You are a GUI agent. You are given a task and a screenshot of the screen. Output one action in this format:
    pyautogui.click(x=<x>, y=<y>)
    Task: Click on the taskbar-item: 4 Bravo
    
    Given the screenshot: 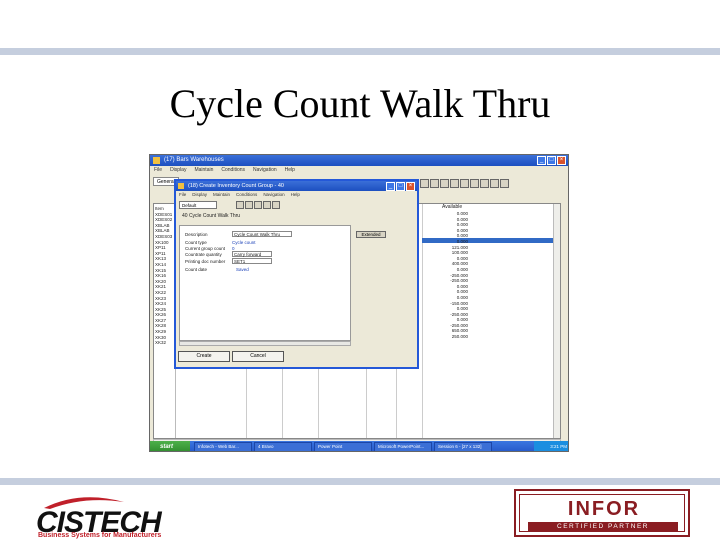 What is the action you would take?
    pyautogui.click(x=283, y=446)
    